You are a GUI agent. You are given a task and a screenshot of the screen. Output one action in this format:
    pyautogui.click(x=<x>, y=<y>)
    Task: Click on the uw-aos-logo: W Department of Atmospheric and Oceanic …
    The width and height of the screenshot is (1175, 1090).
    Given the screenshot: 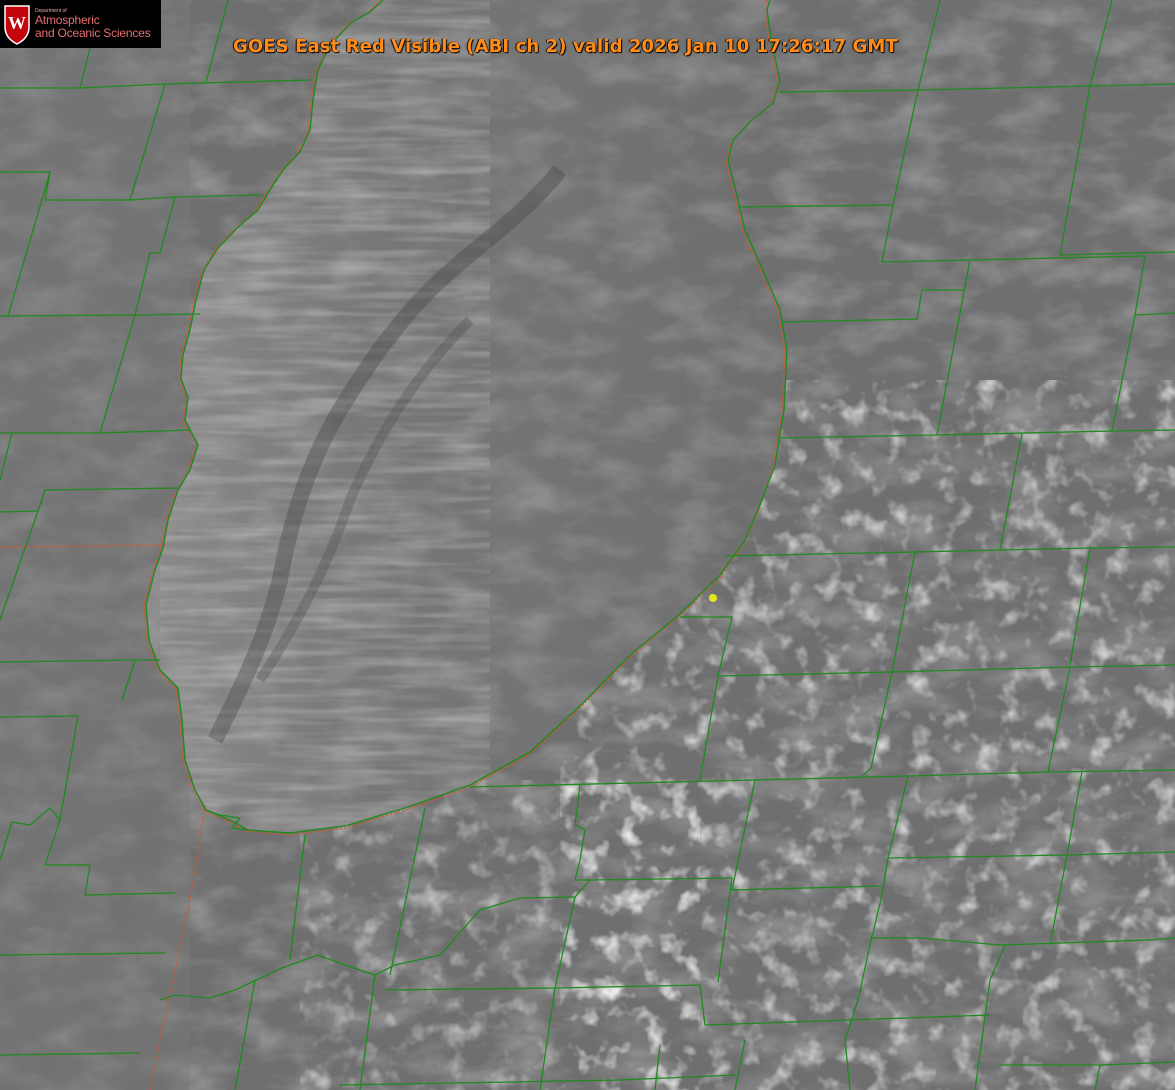 What is the action you would take?
    pyautogui.click(x=80, y=24)
    